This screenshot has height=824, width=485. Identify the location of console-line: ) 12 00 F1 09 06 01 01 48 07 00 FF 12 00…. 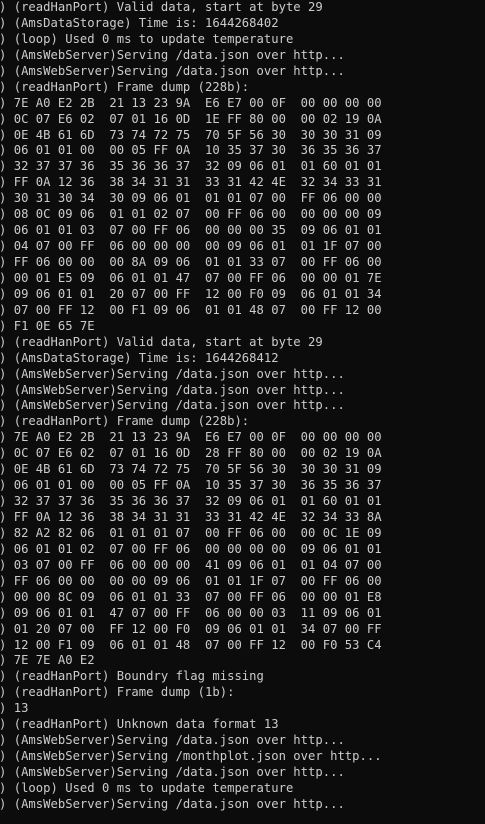
(191, 644).